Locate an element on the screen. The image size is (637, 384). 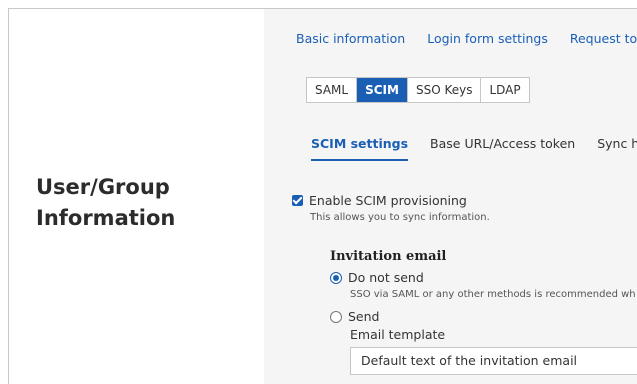
radio-row-send: Send is located at coordinates (354, 316).